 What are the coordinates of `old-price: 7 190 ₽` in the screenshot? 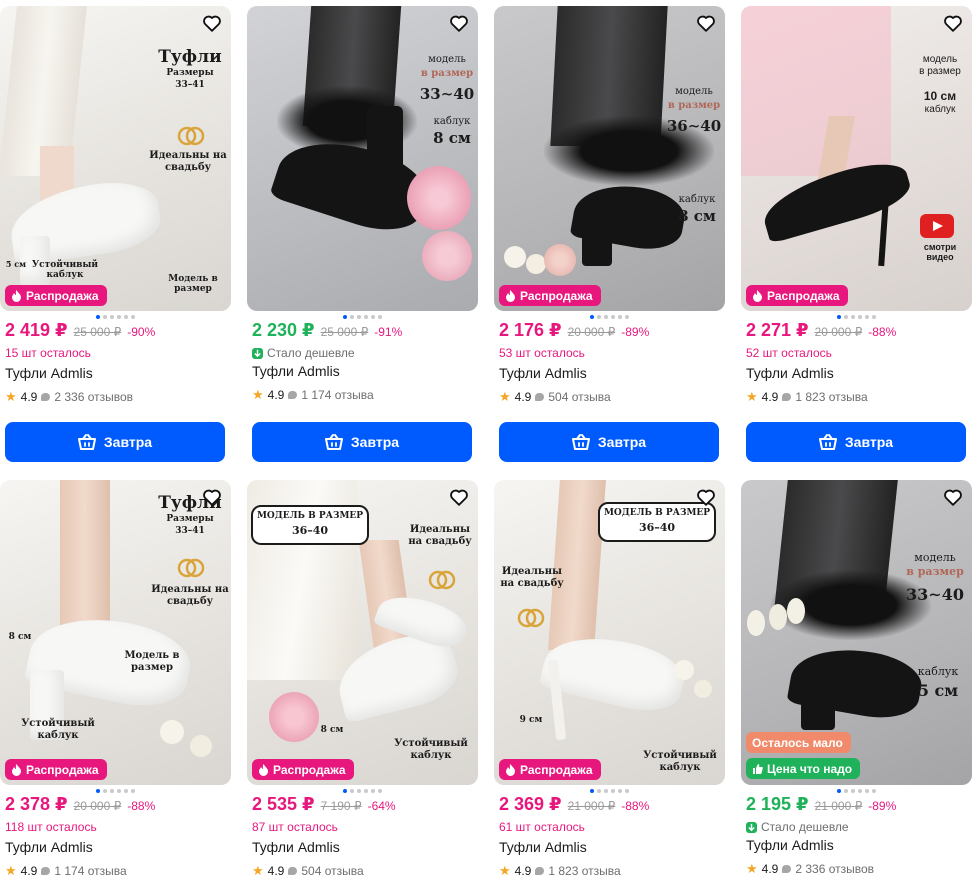 It's located at (341, 806).